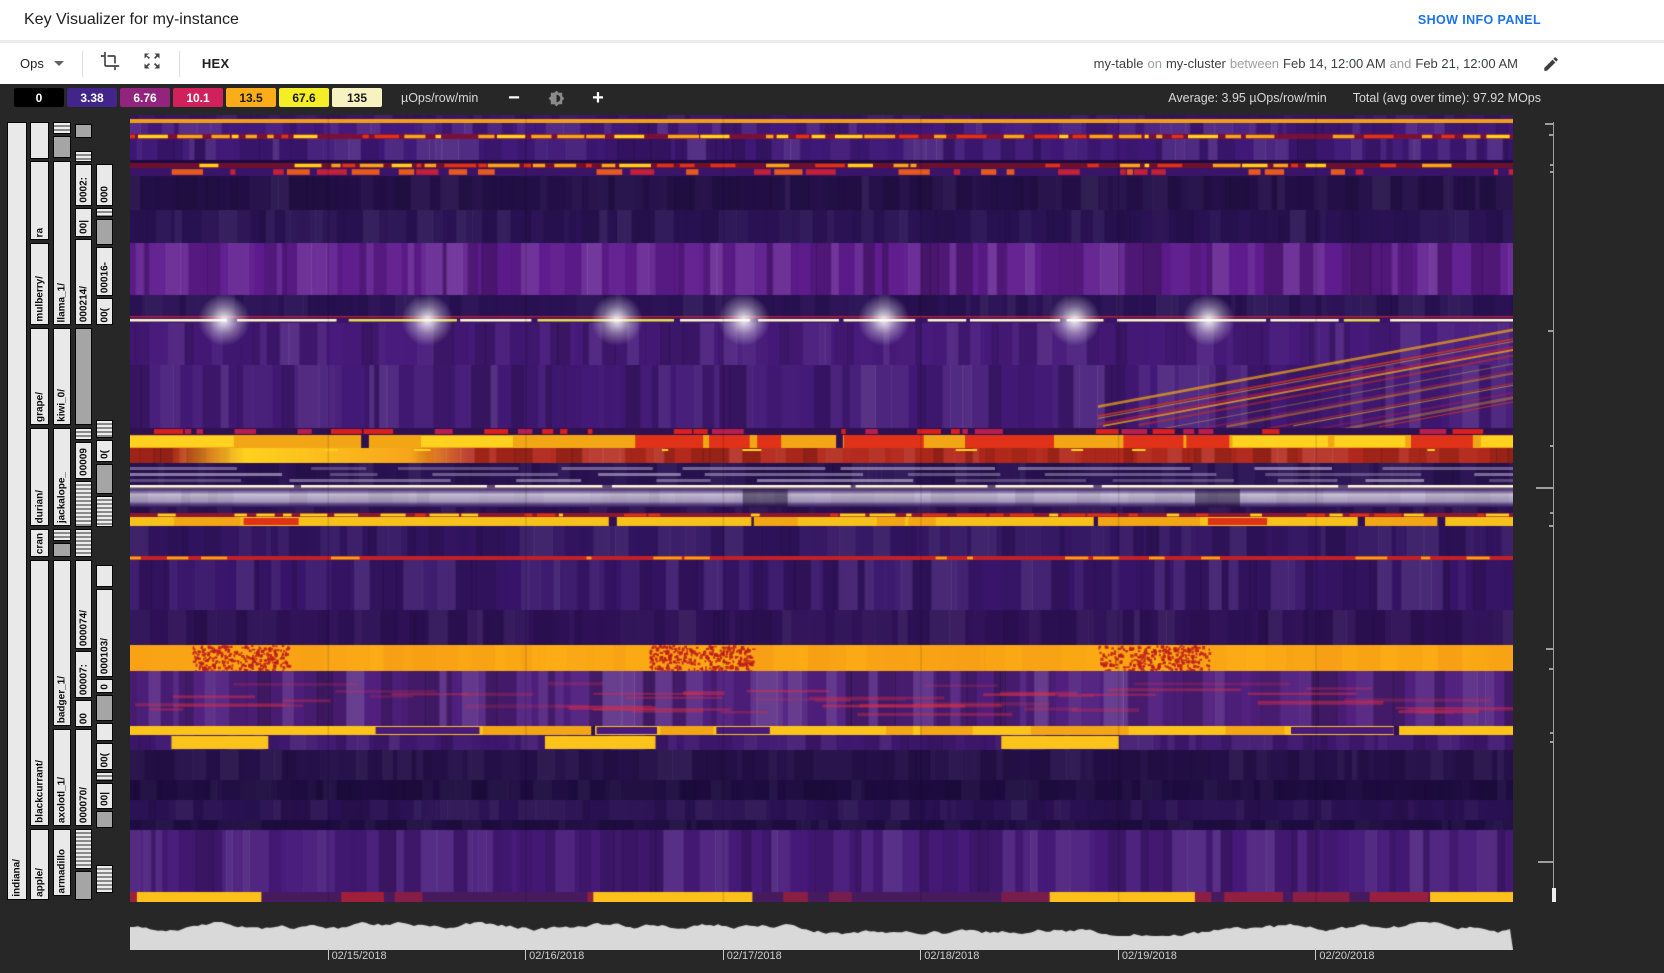  What do you see at coordinates (359, 956) in the screenshot?
I see `date-label: 02/15/2018` at bounding box center [359, 956].